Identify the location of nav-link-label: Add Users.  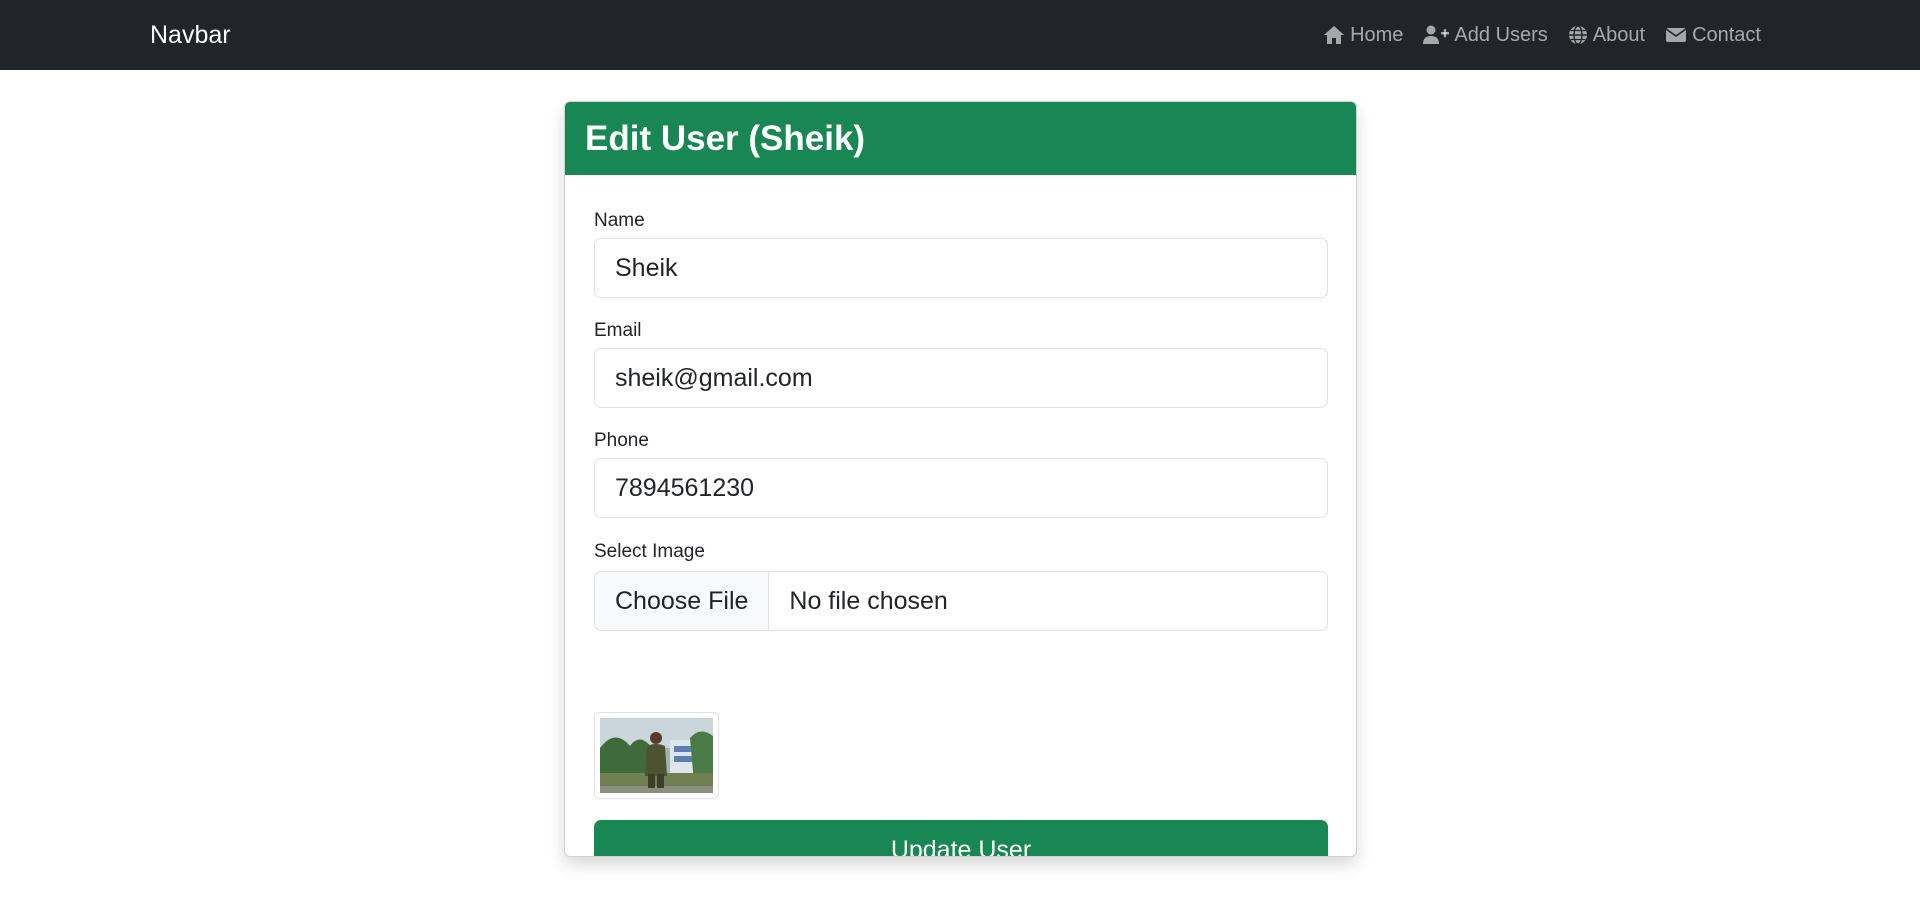
(1501, 34).